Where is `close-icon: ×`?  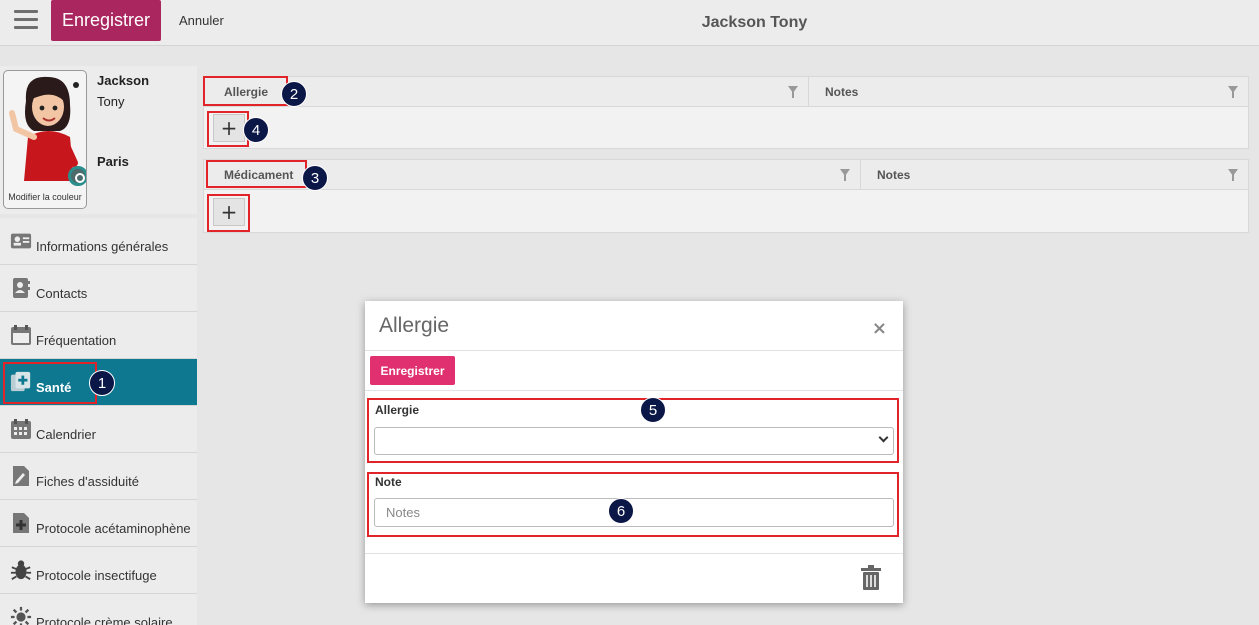
close-icon: × is located at coordinates (879, 328).